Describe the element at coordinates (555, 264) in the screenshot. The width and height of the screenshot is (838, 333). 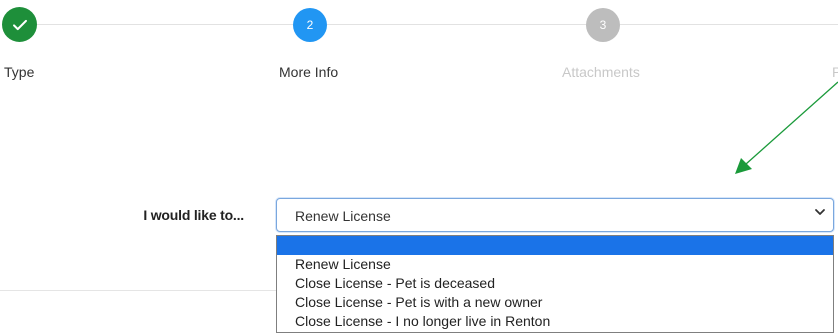
I see `dropdown-option: Renew License` at that location.